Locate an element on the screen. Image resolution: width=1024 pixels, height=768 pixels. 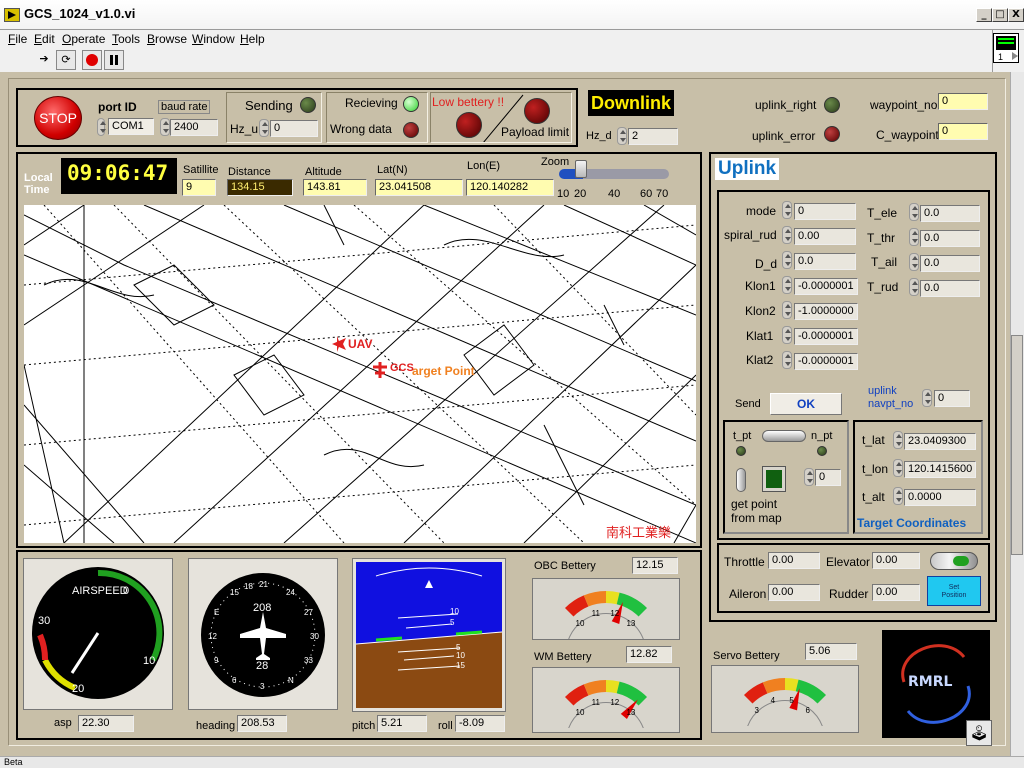
t-ele-spin is located at coordinates (914, 212).